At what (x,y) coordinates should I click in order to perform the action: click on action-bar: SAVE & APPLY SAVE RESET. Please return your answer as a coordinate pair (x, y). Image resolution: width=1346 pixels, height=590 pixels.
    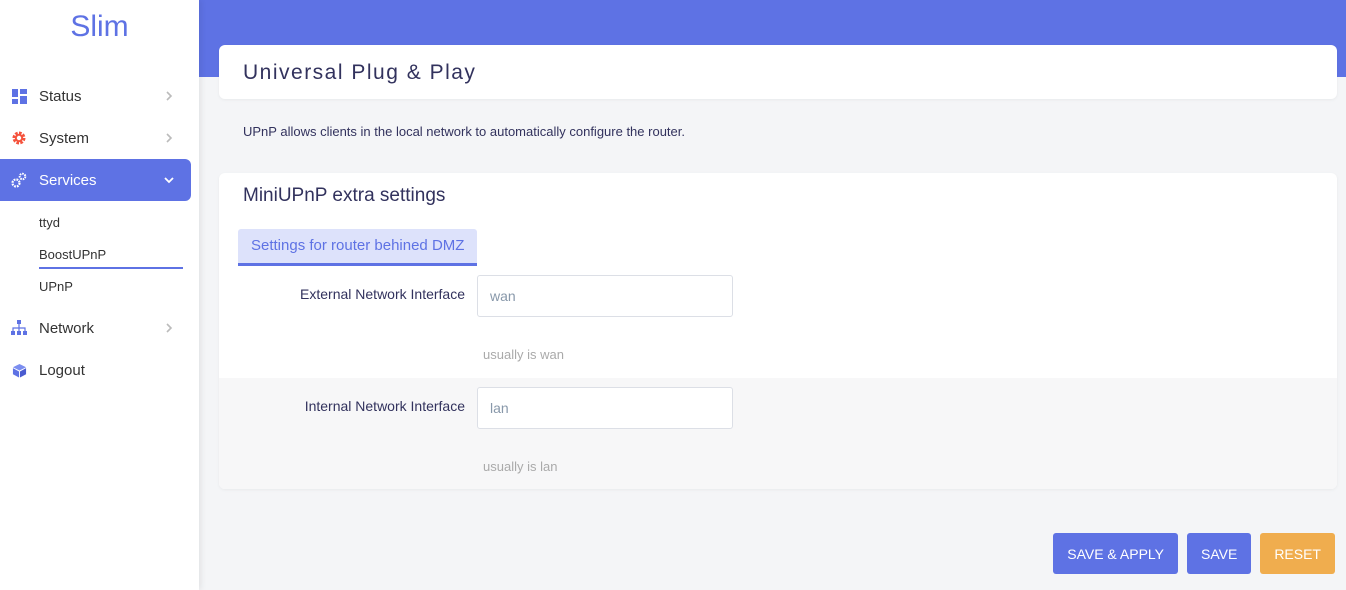
    Looking at the image, I should click on (1194, 553).